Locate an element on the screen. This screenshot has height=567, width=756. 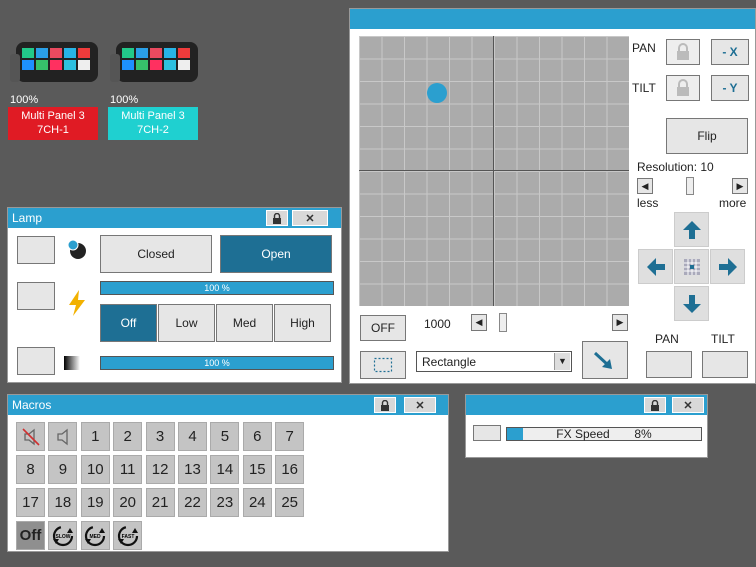
lightning-icon is located at coordinates (77, 304).